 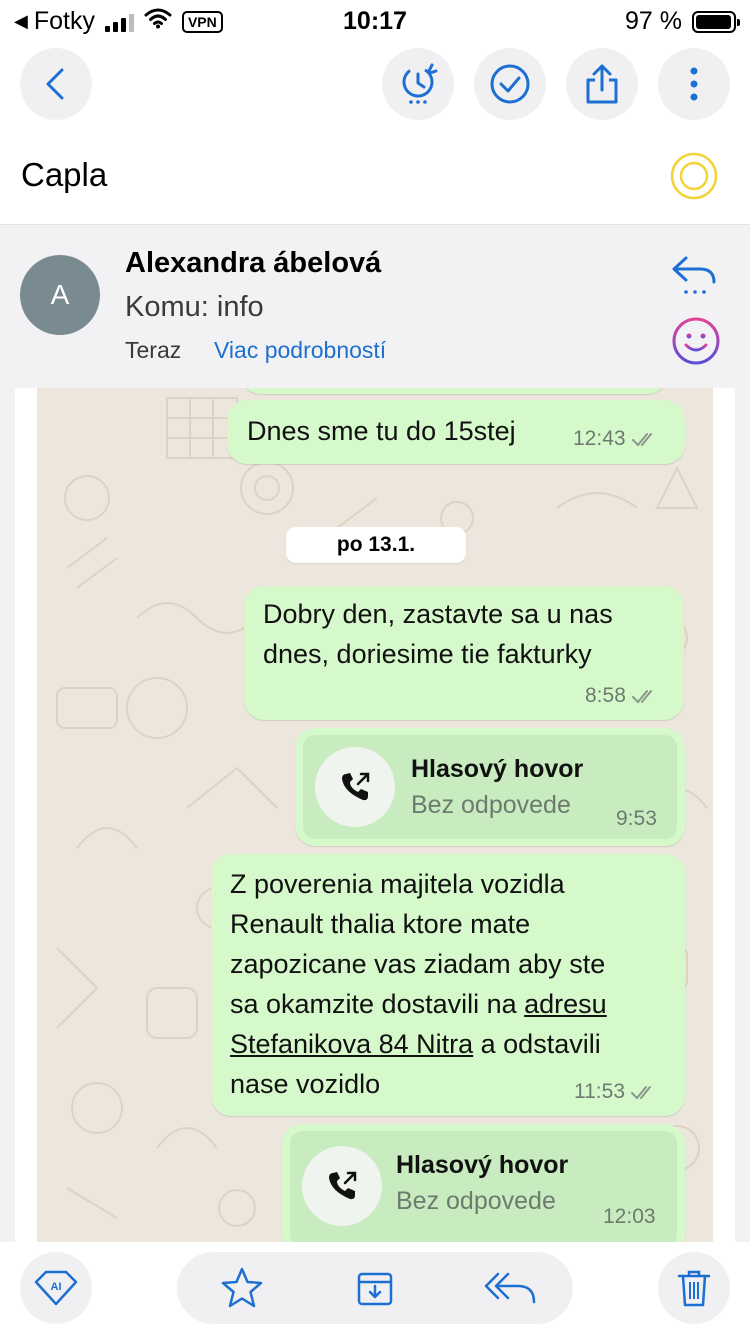 I want to click on previous-bubble-edge, so click(x=454, y=391).